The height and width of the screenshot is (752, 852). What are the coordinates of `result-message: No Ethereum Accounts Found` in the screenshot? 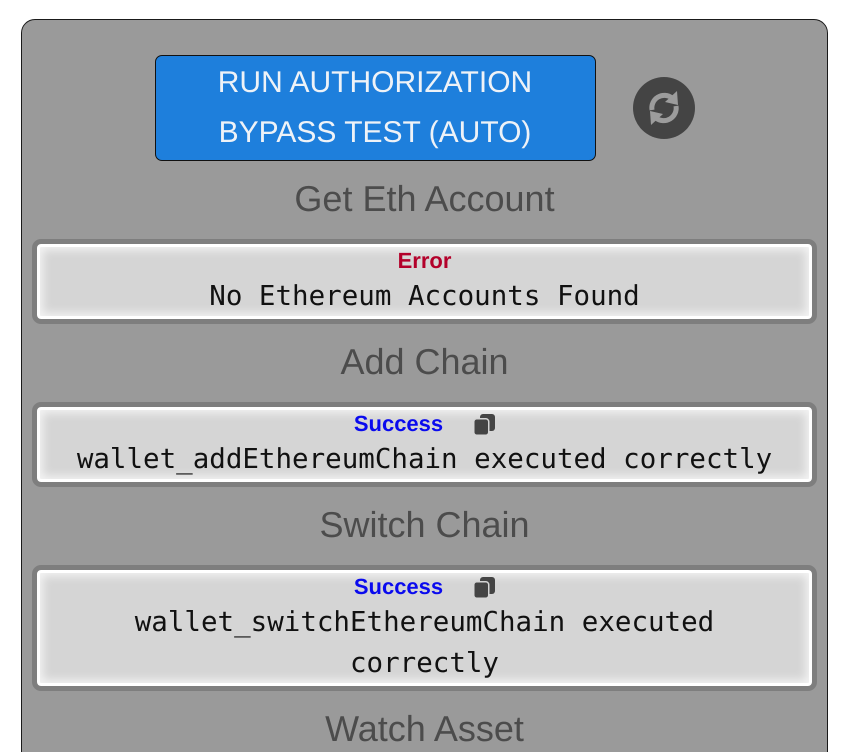 It's located at (424, 296).